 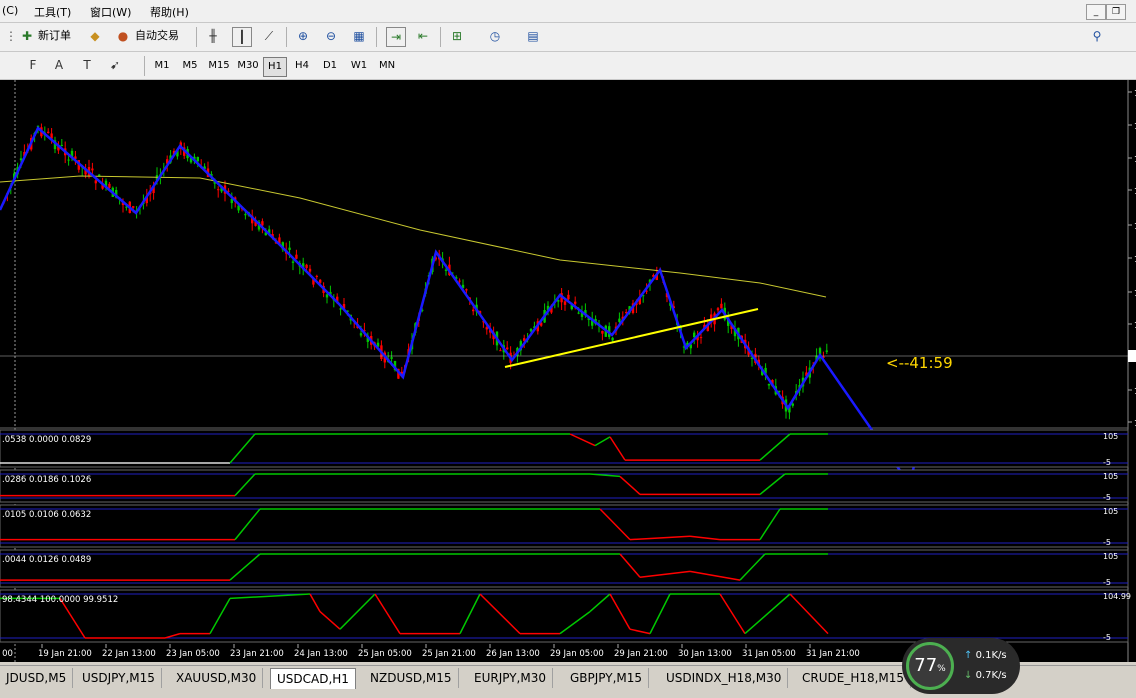 I want to click on tab-usdcad: USDCAD,H1, so click(x=313, y=678).